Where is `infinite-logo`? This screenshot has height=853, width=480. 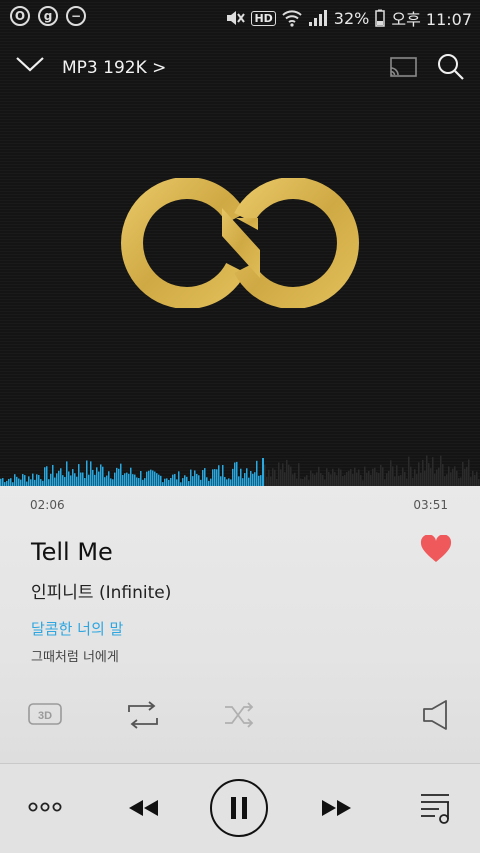
infinite-logo is located at coordinates (240, 243).